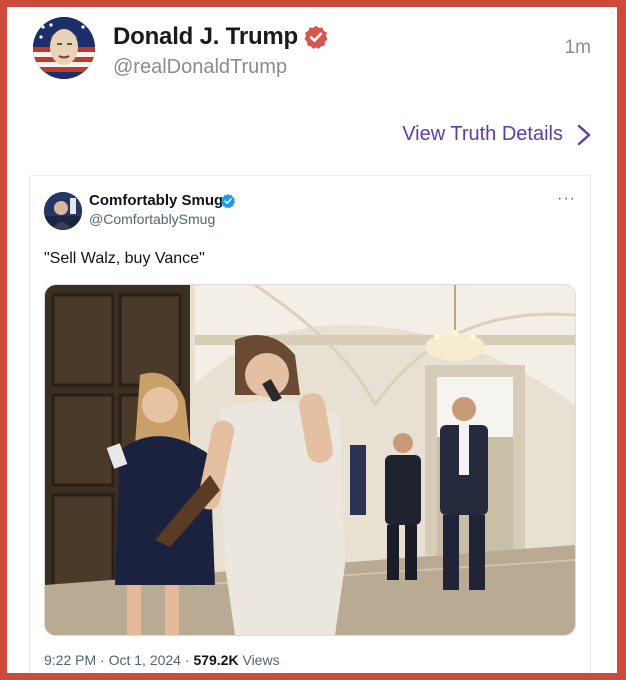 This screenshot has height=680, width=626. I want to click on embedded-author-avatar, so click(63, 211).